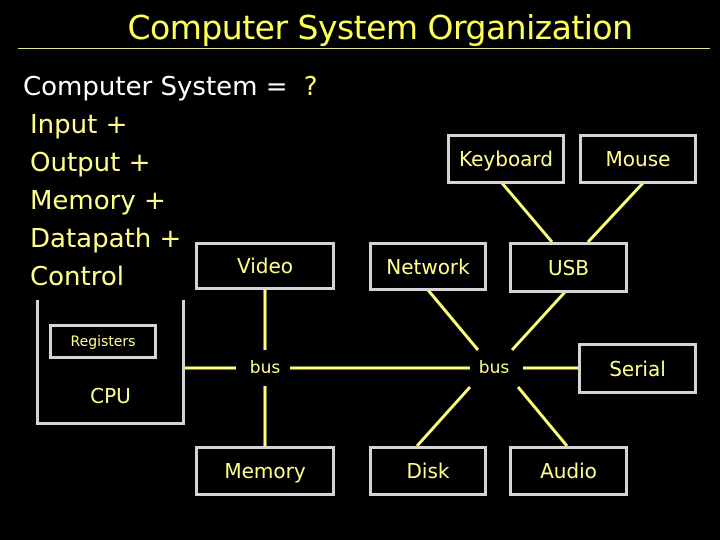 Image resolution: width=720 pixels, height=540 pixels. I want to click on line-network-bus2, so click(453, 320).